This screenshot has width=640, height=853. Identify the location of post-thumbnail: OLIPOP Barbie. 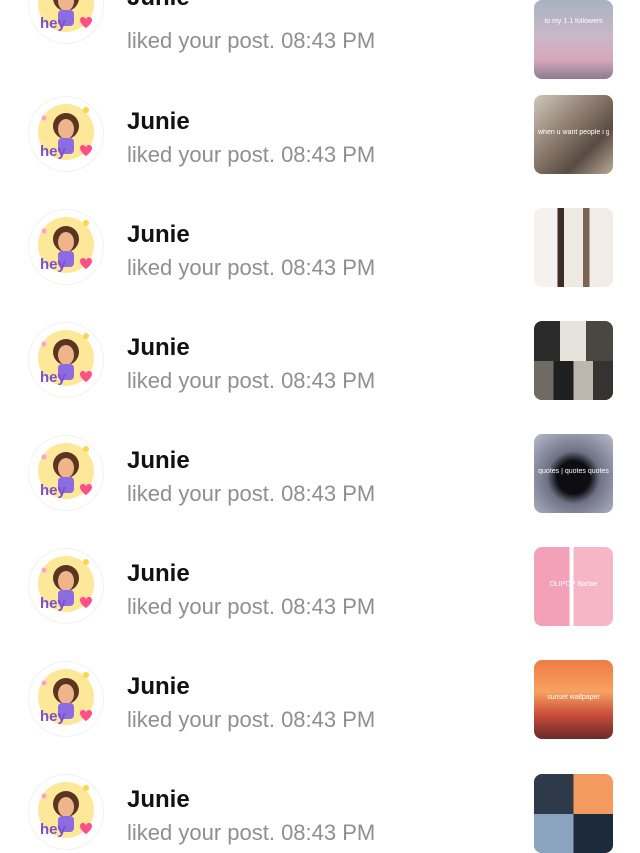
(573, 586).